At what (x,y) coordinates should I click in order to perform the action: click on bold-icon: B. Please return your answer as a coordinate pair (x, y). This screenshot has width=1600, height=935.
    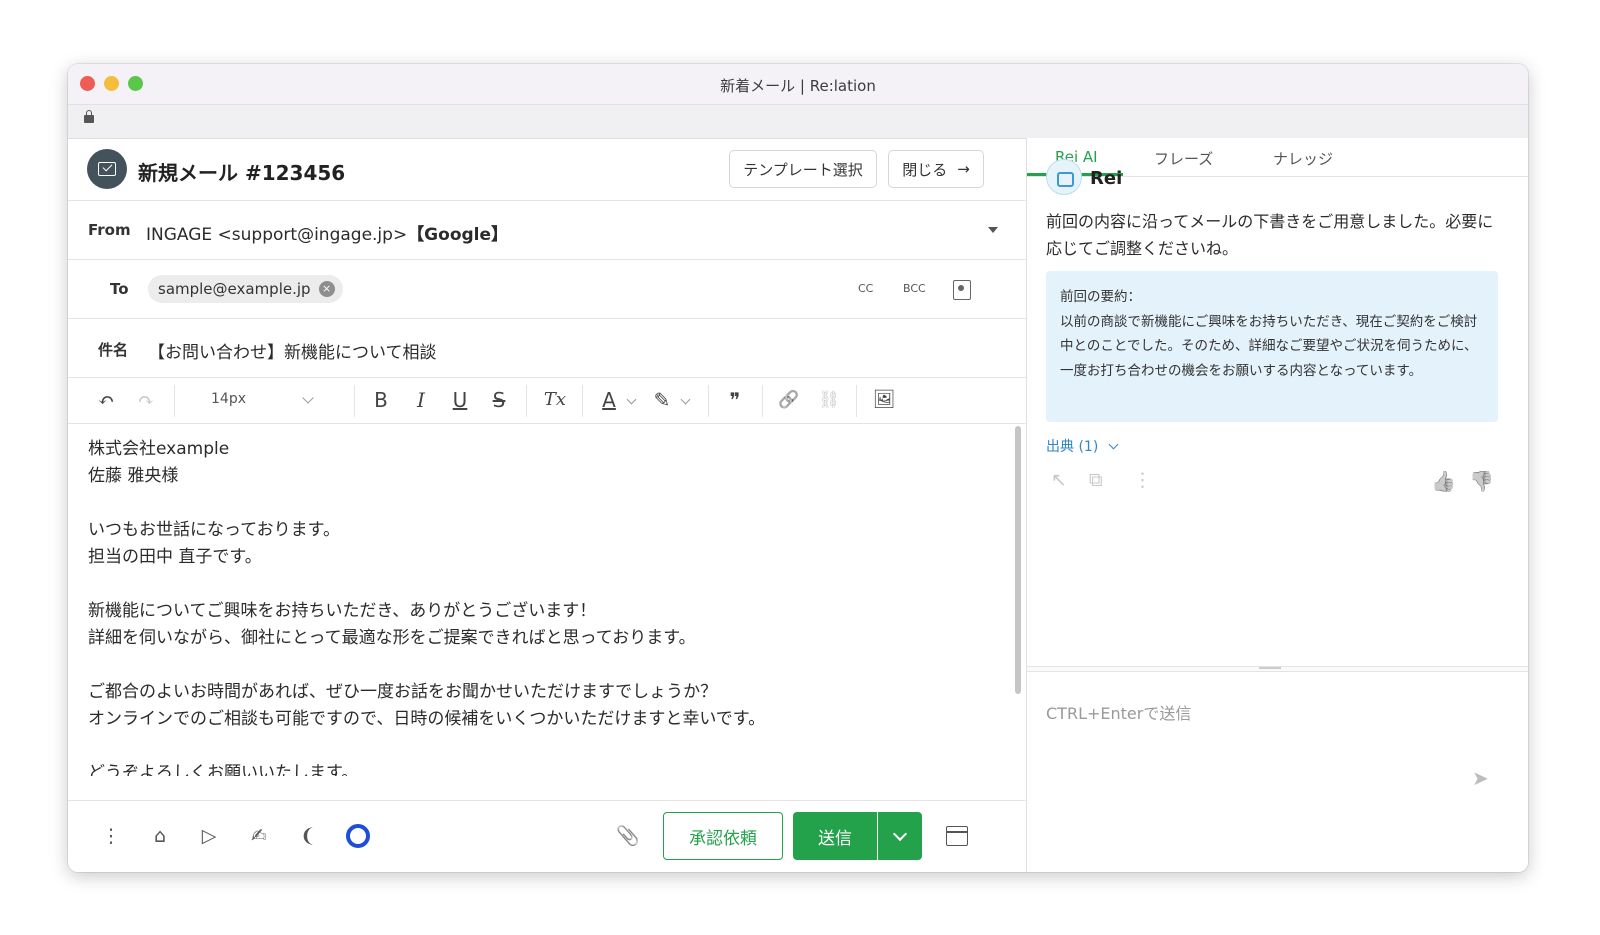
    Looking at the image, I should click on (381, 400).